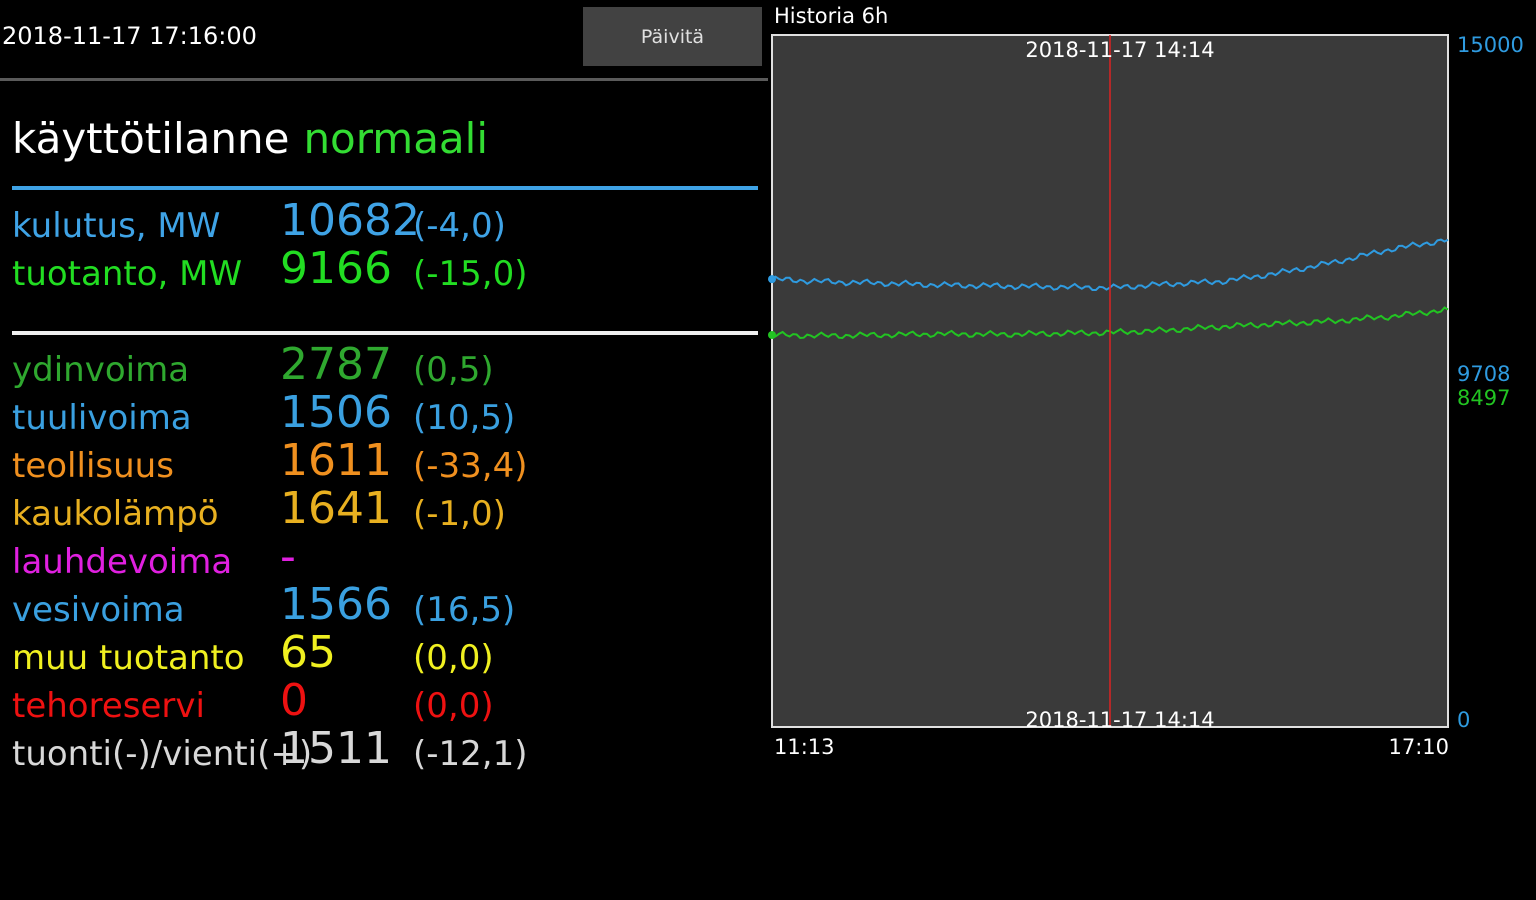 The height and width of the screenshot is (900, 1536). What do you see at coordinates (1483, 374) in the screenshot?
I see `consumption-last-label: 9708` at bounding box center [1483, 374].